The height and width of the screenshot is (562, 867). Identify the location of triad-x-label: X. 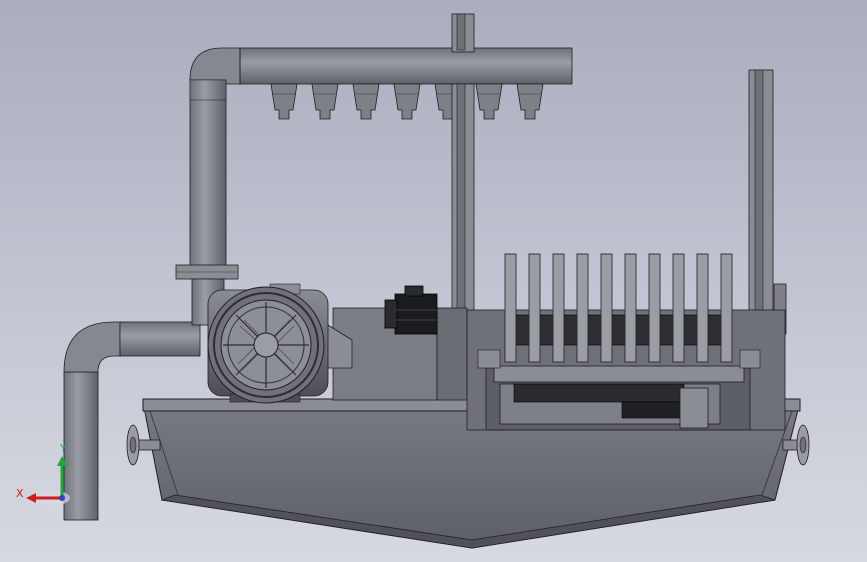
(20, 493).